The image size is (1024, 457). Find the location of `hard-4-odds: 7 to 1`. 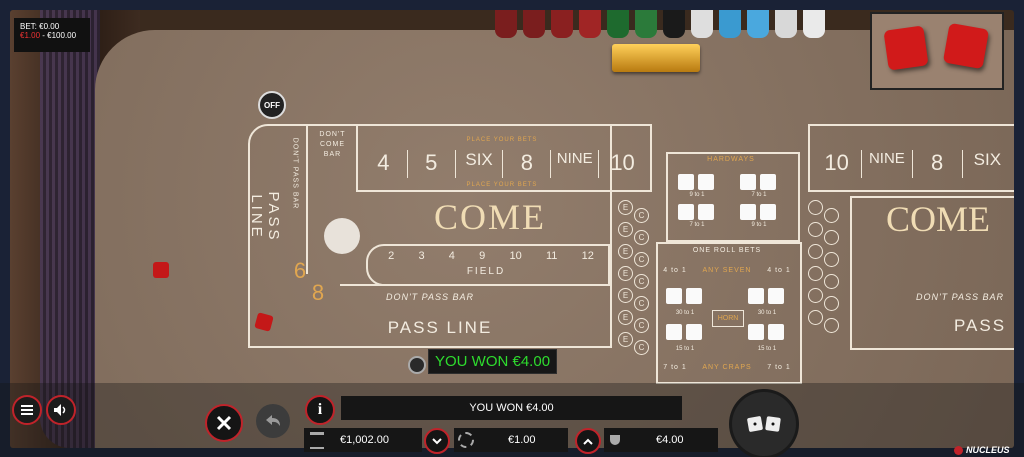

hard-4-odds: 7 to 1 is located at coordinates (697, 225).